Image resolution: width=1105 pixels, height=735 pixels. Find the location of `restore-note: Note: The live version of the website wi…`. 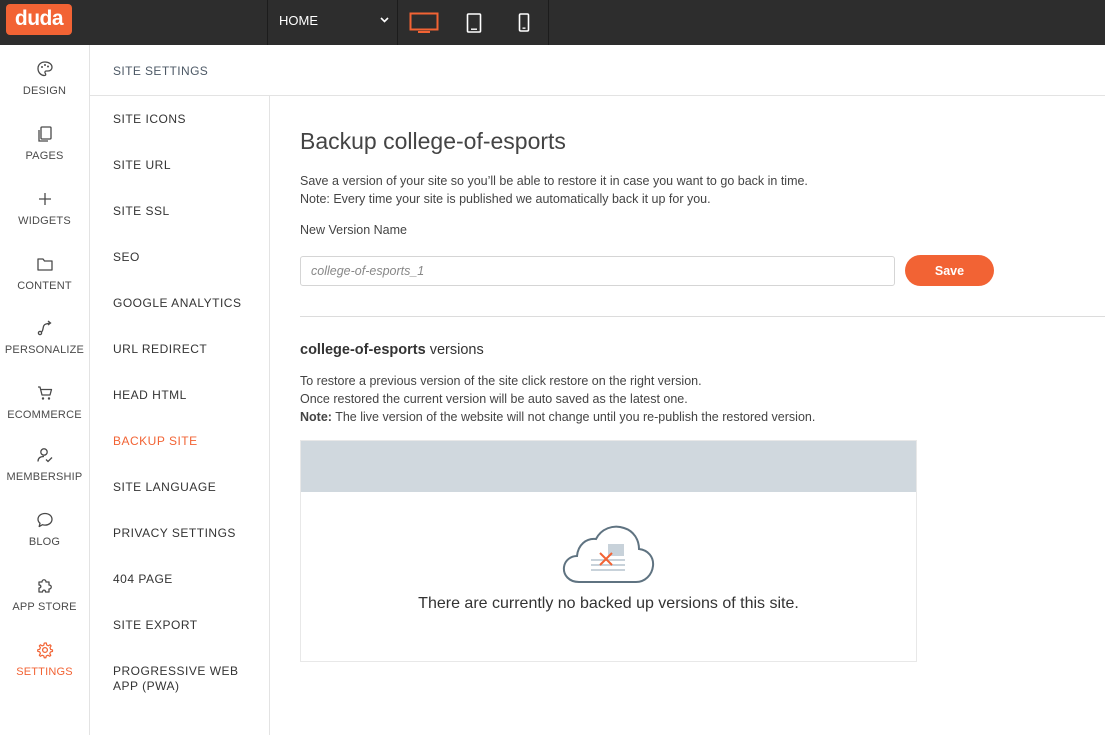

restore-note: Note: The live version of the website wi… is located at coordinates (557, 417).